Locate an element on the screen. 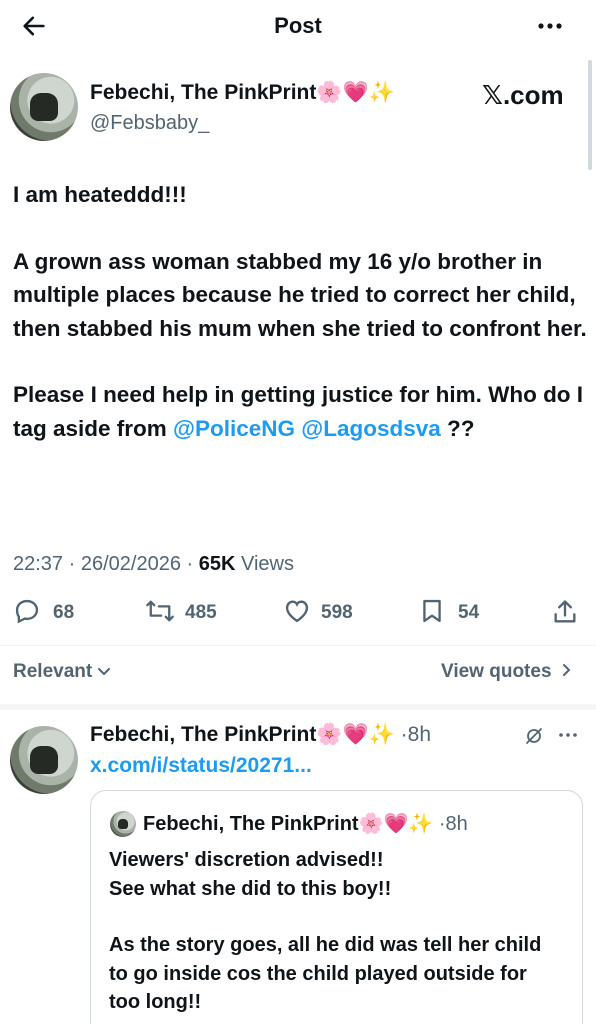 The height and width of the screenshot is (1024, 596). quote-author-emojis: 🌸💗✨ is located at coordinates (396, 823).